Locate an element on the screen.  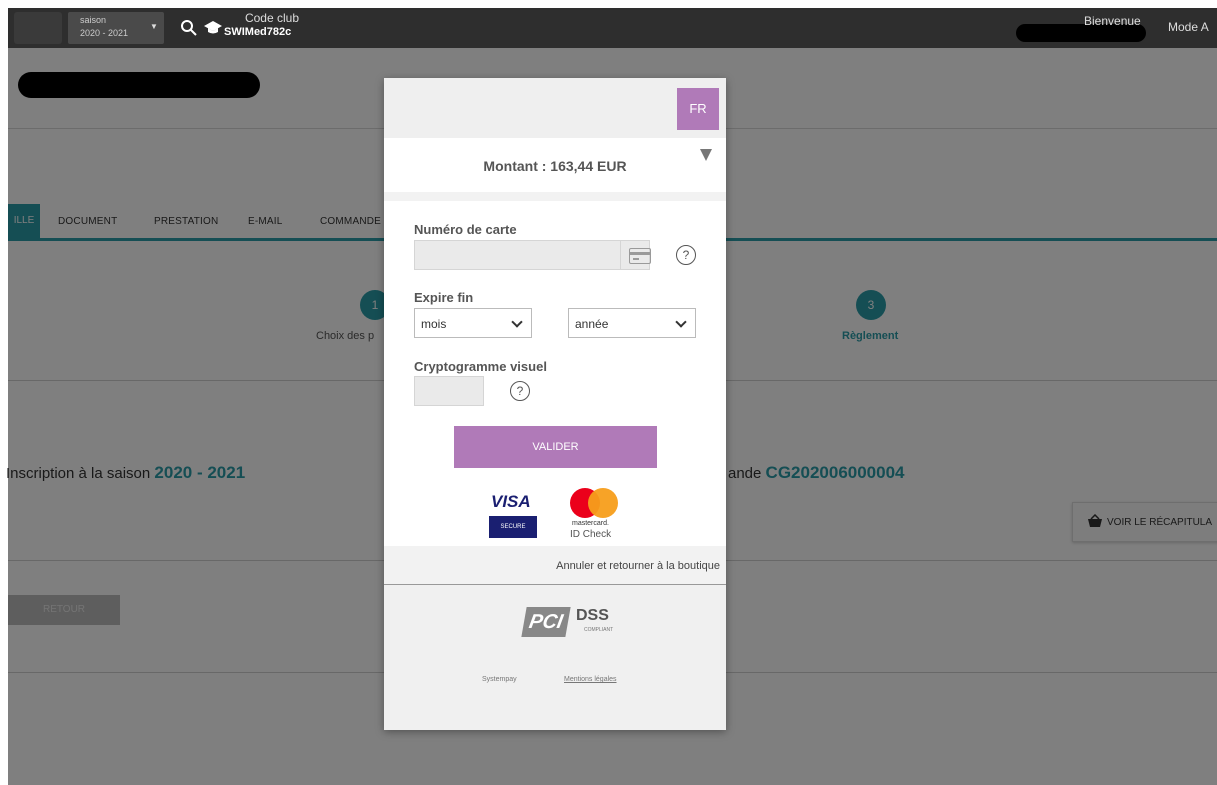
mastercard-logo: mastercard. ID Check is located at coordinates (598, 516).